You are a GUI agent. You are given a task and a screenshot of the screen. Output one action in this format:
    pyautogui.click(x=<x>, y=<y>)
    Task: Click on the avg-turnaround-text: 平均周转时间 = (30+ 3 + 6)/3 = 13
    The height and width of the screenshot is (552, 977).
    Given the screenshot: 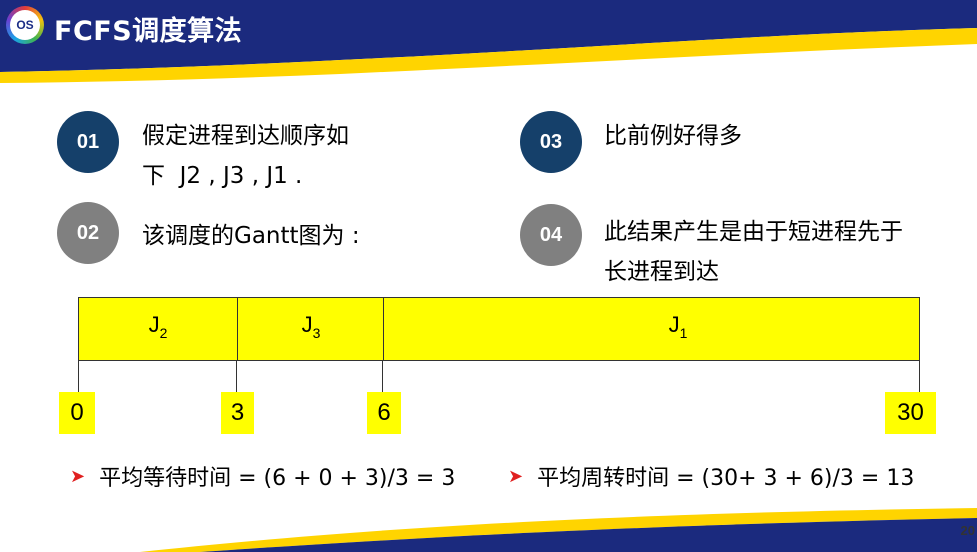 What is the action you would take?
    pyautogui.click(x=726, y=478)
    